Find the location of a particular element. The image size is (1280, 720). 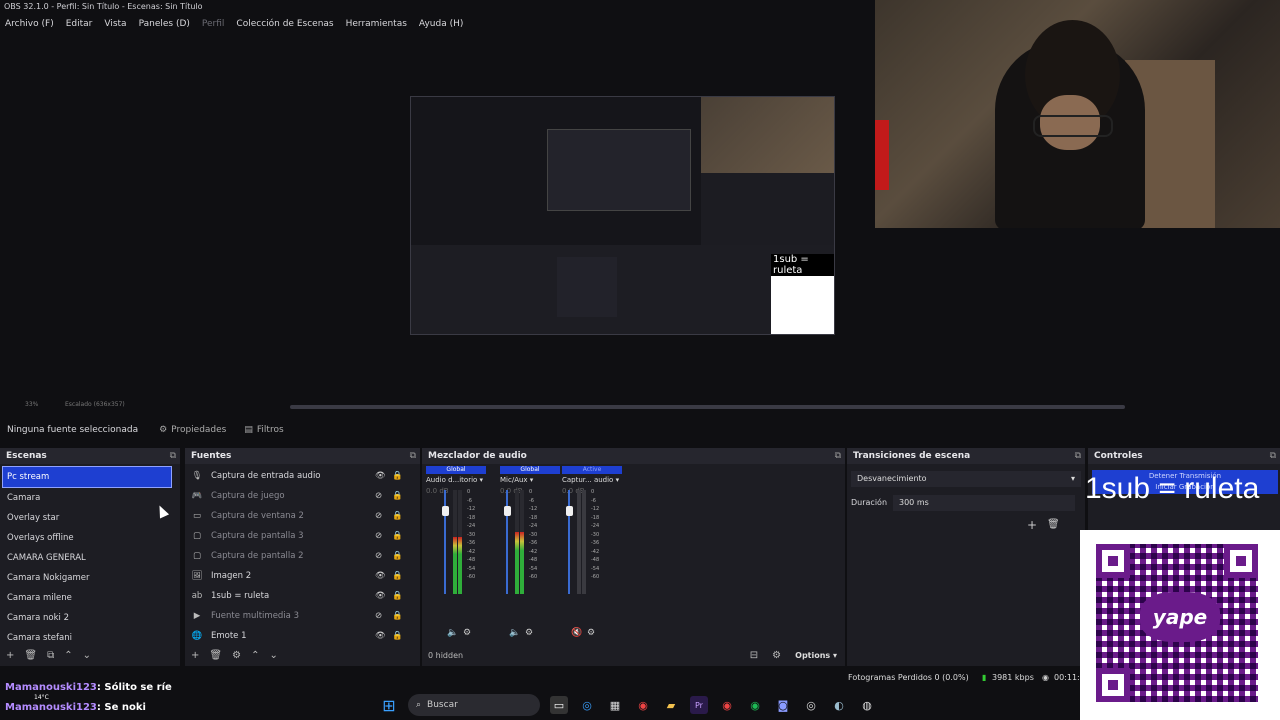

mixer-options-button: Options ▾ is located at coordinates (816, 655).